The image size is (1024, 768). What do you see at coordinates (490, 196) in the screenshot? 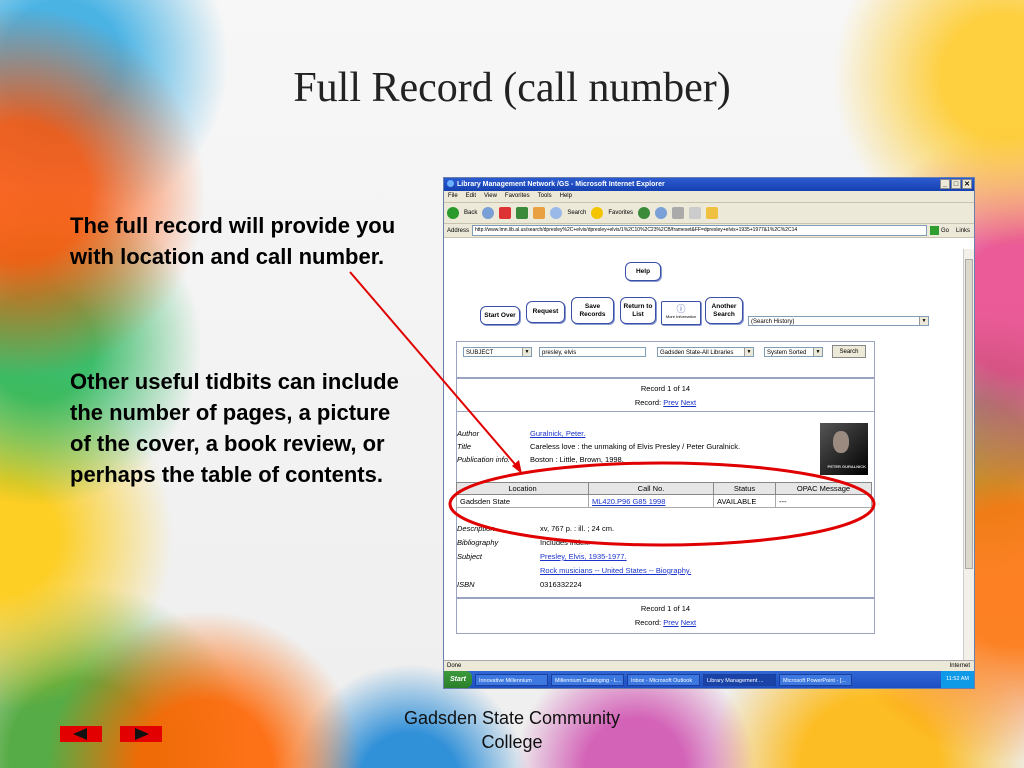
I see `menu-view: View` at bounding box center [490, 196].